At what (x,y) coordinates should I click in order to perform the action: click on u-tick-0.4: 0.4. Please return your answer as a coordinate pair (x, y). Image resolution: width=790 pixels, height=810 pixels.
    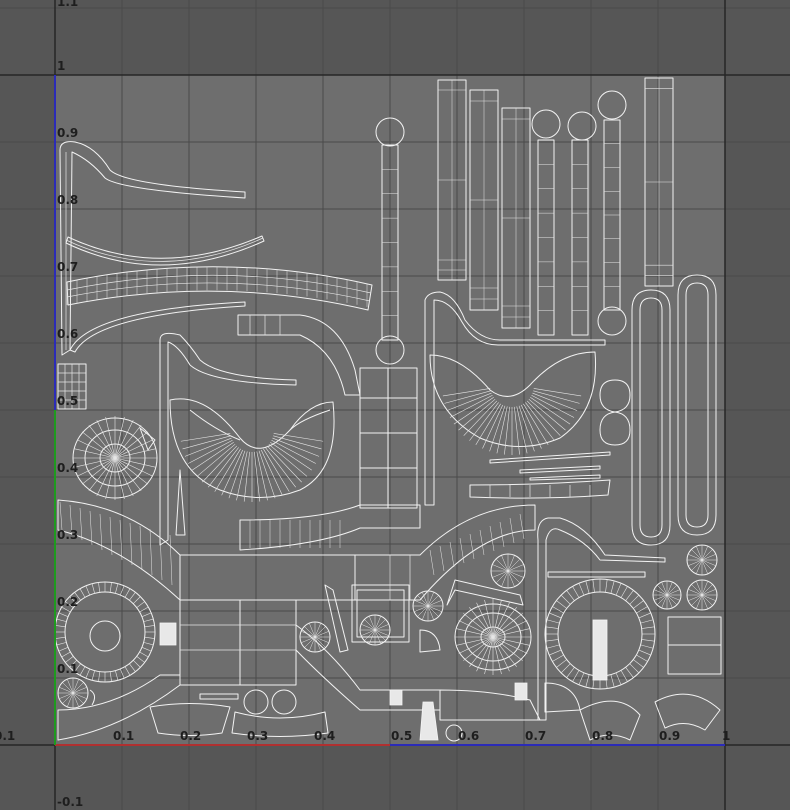
    Looking at the image, I should click on (324, 736).